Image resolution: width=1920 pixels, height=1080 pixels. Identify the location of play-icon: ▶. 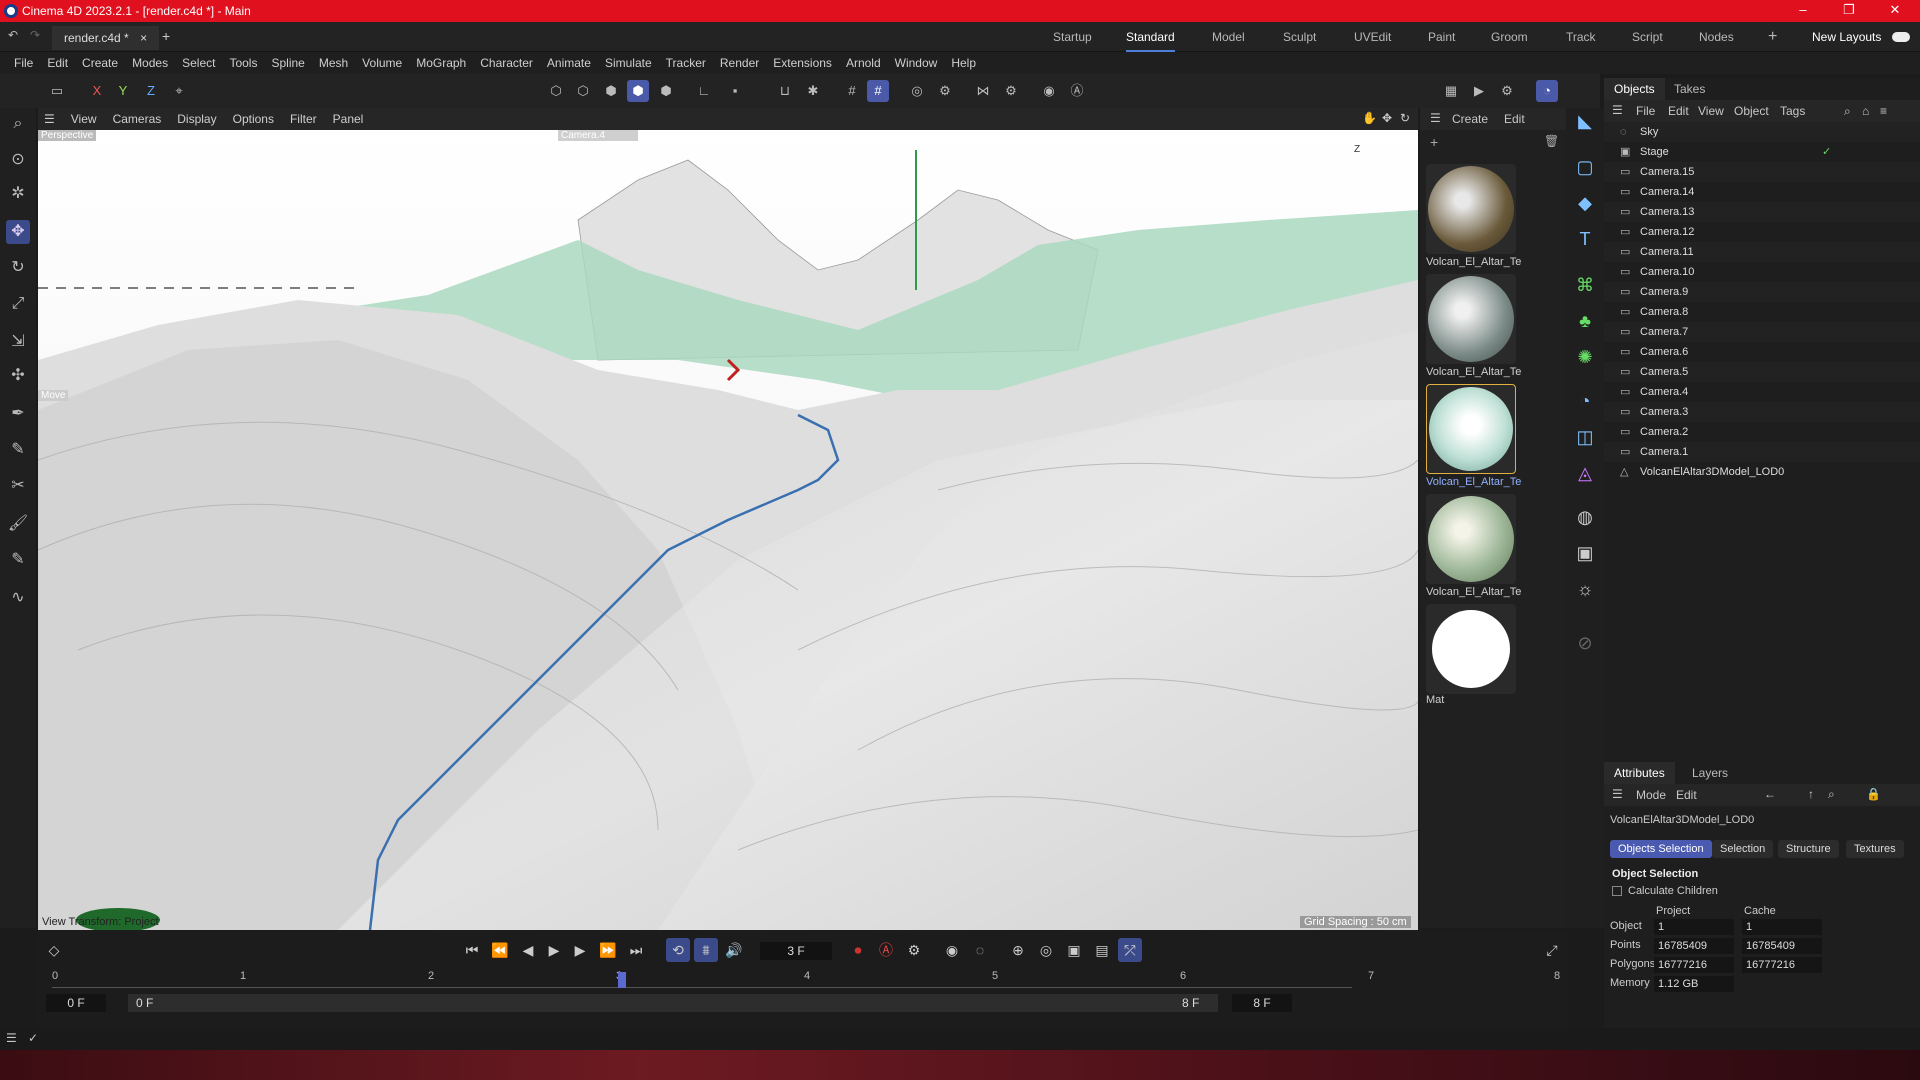
(554, 950).